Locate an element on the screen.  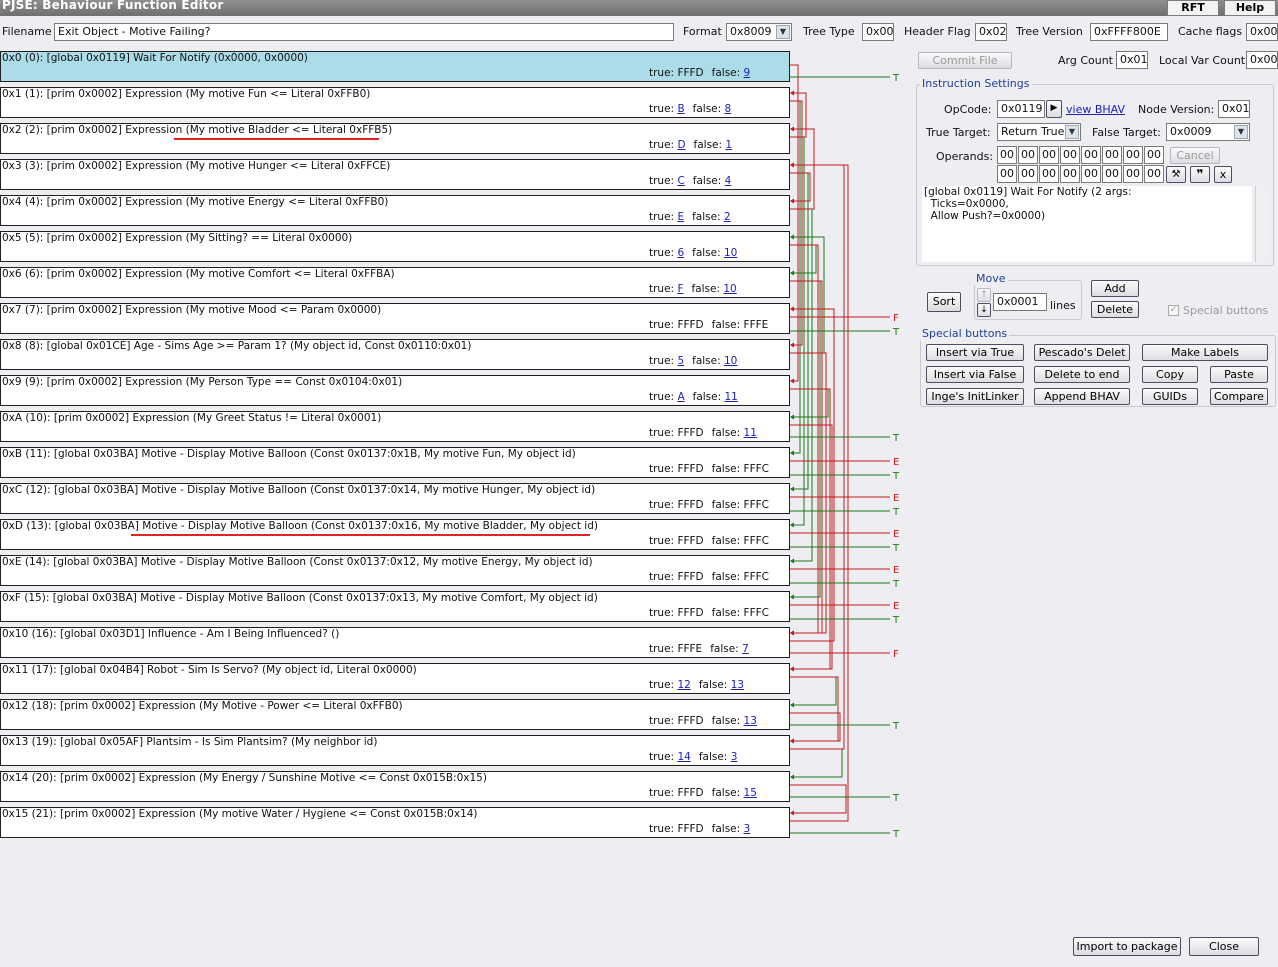
false-target: 7 is located at coordinates (745, 649).